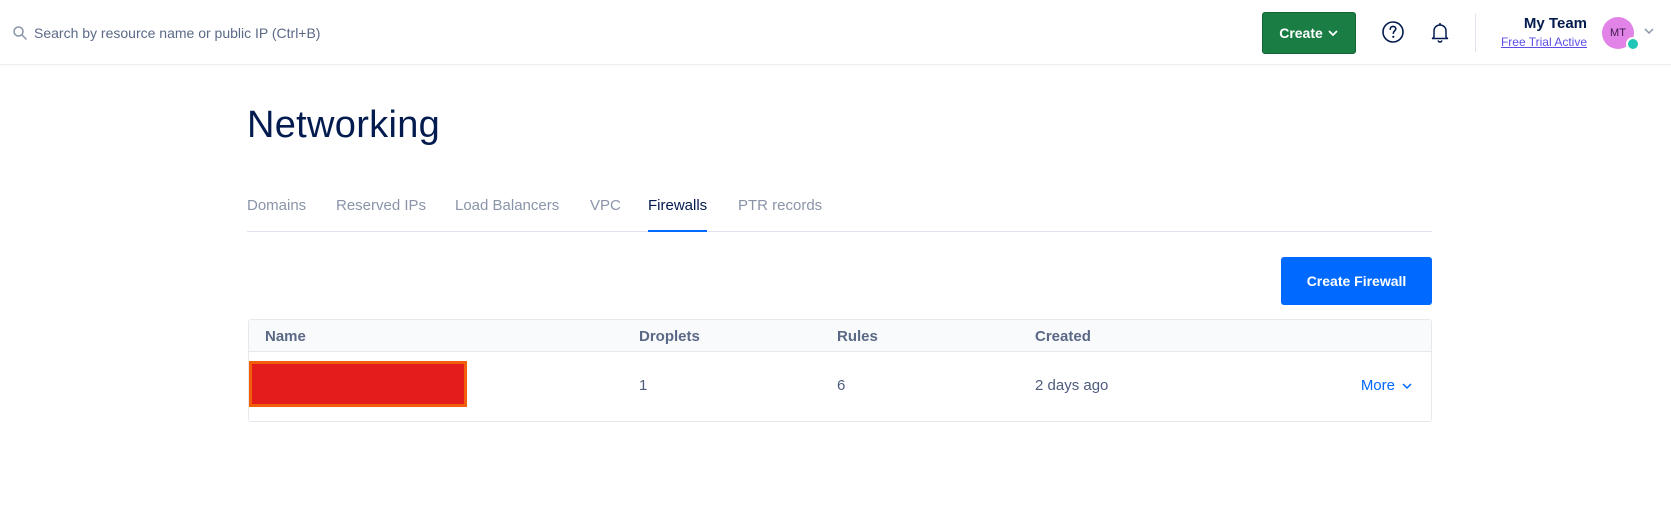 This screenshot has width=1671, height=506. I want to click on create-button-label: Create, so click(1301, 33).